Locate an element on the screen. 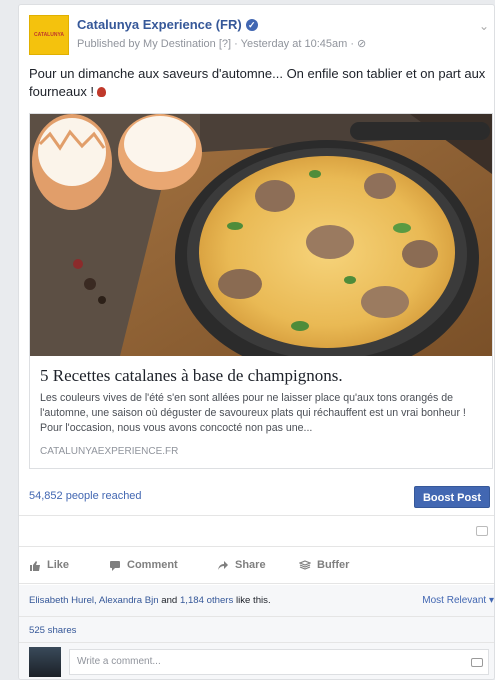  others-link: 1,184 others is located at coordinates (206, 600).